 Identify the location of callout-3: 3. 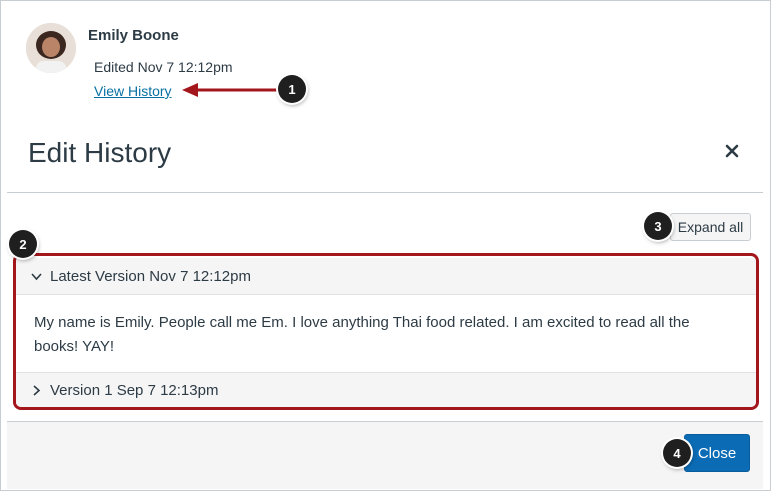
(658, 226).